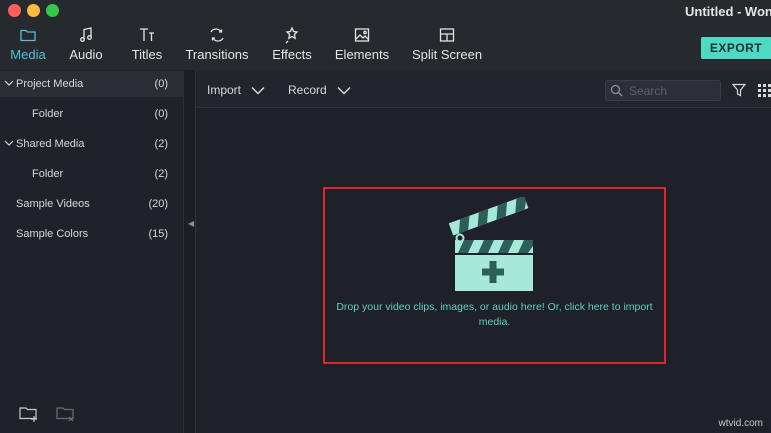  What do you see at coordinates (484, 89) in the screenshot?
I see `media-toolbar: Import Record` at bounding box center [484, 89].